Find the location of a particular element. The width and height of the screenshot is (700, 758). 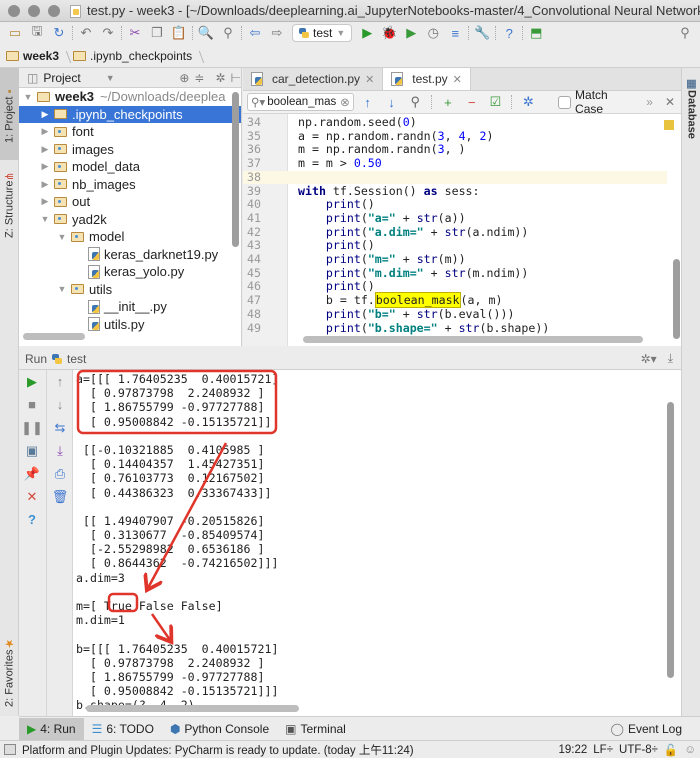

print-icon: ⎙ is located at coordinates (60, 473).